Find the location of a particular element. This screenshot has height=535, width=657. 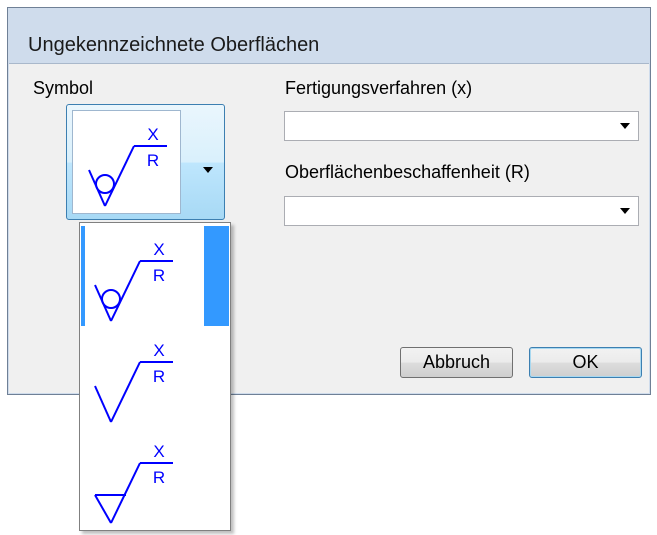

surface-finish-combobox is located at coordinates (461, 211).